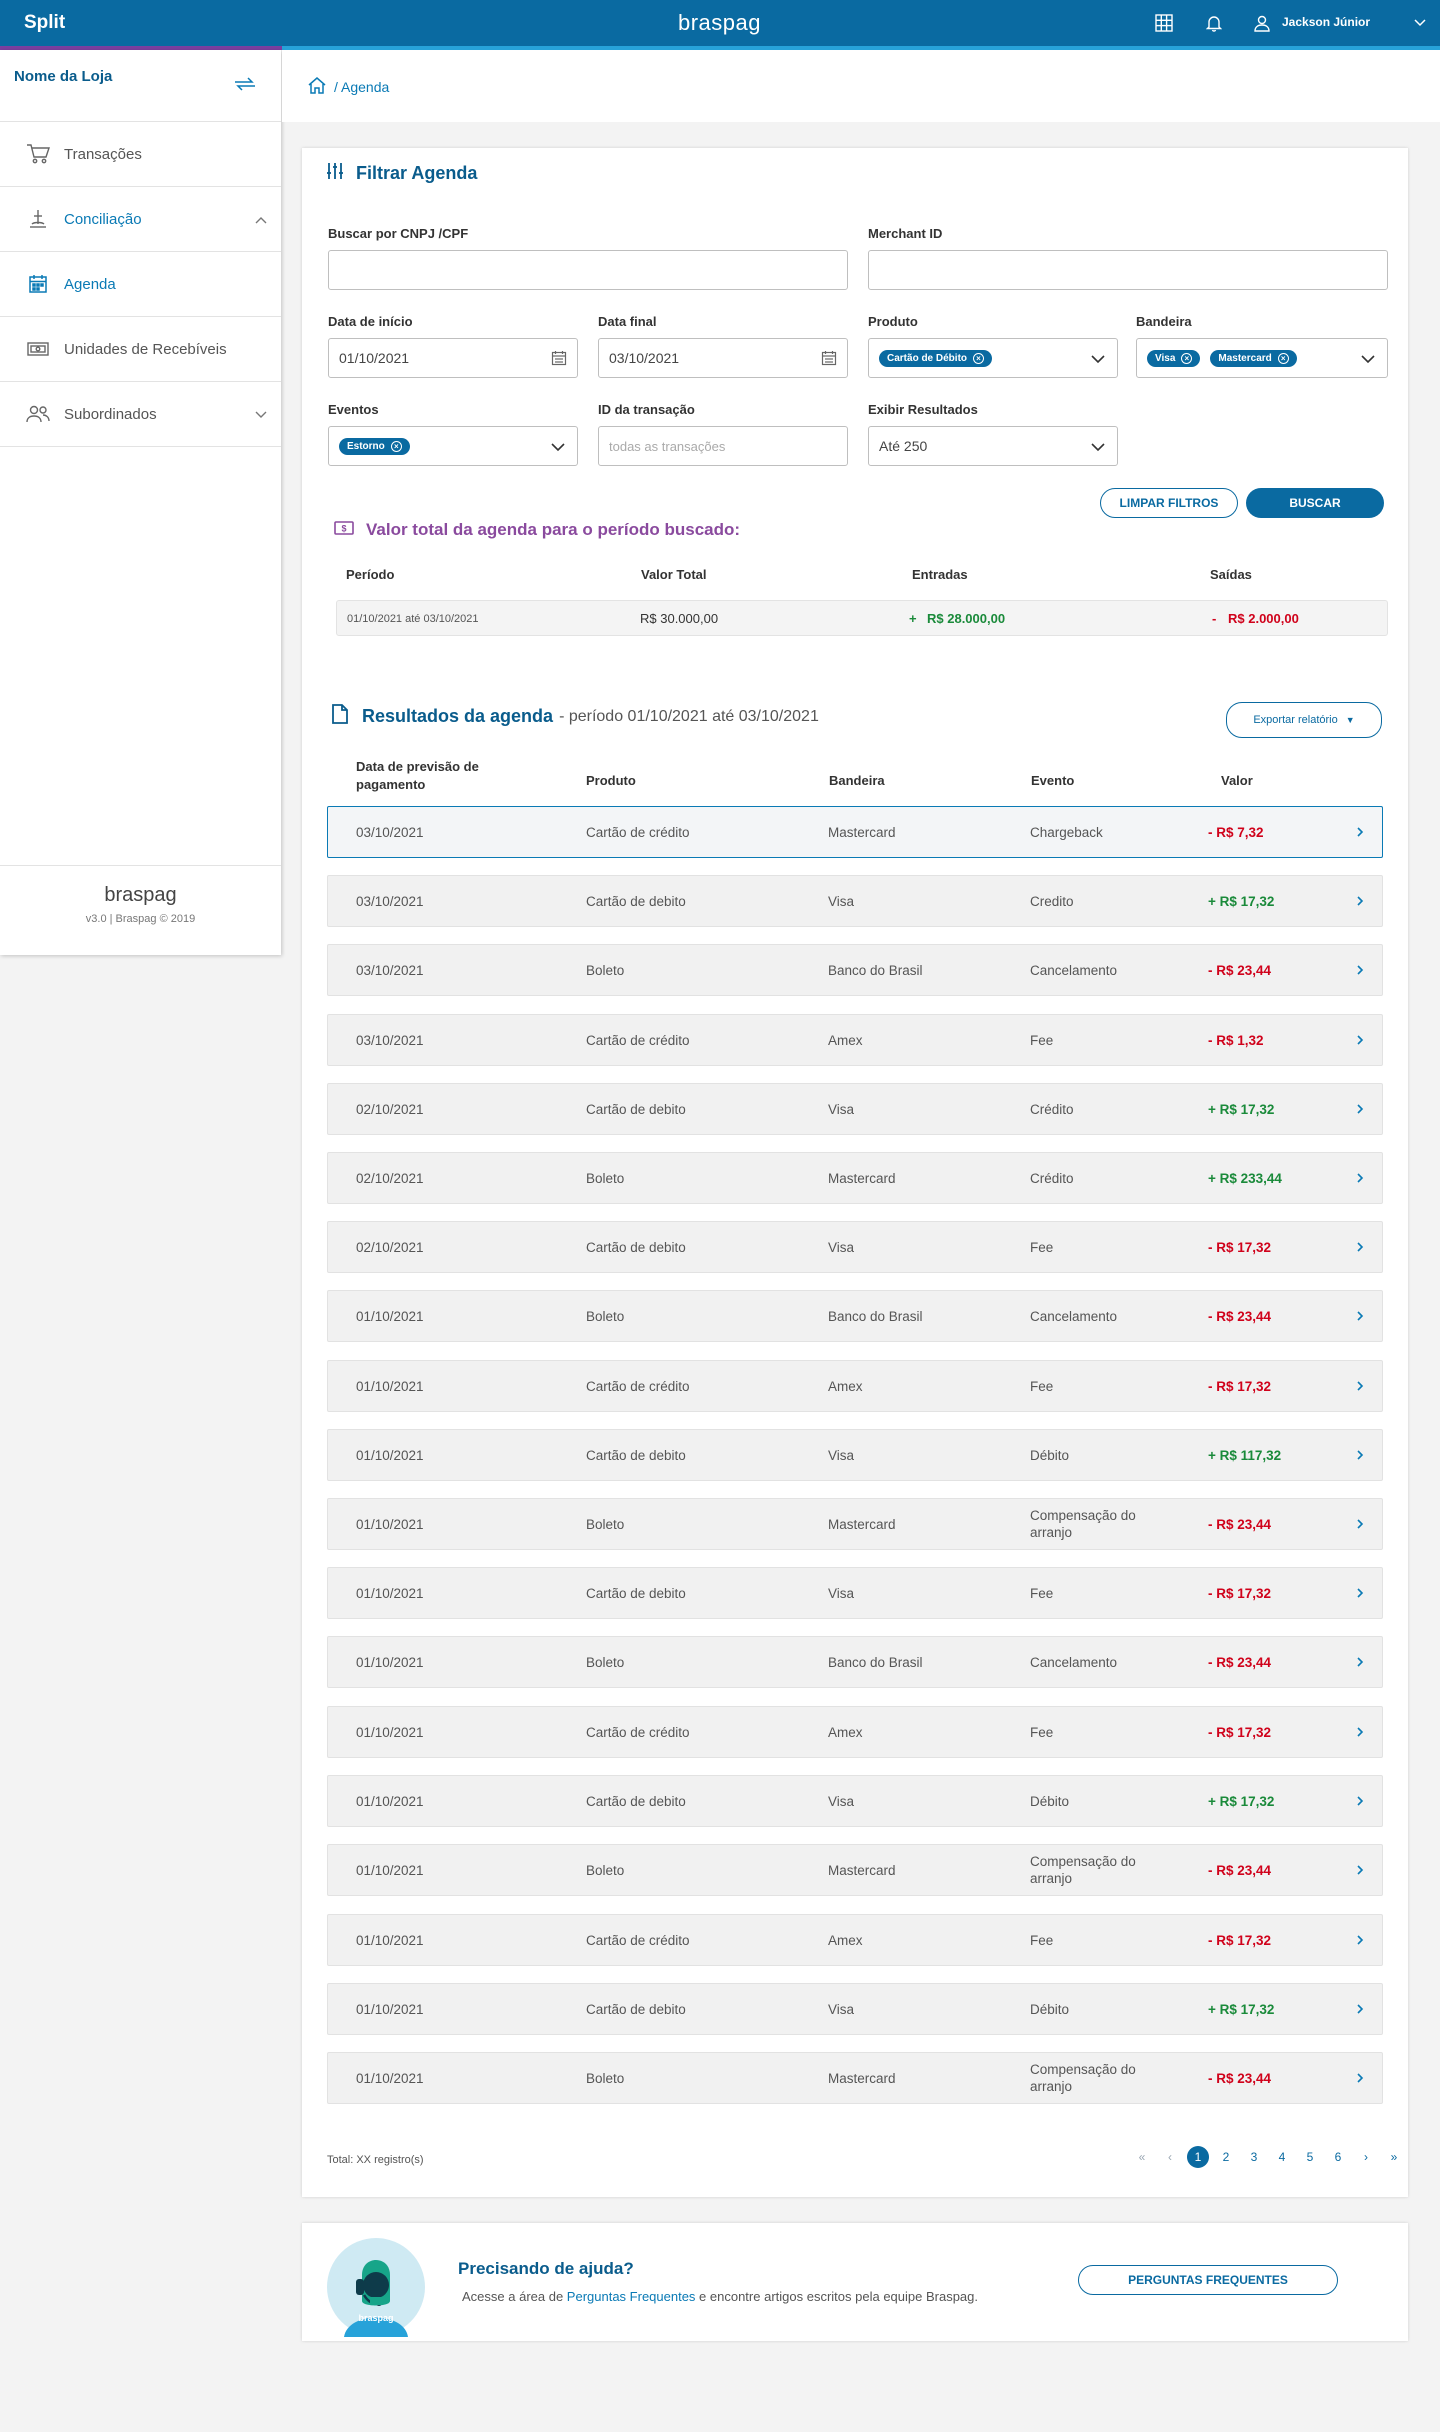 This screenshot has width=1440, height=2432. Describe the element at coordinates (1214, 23) in the screenshot. I see `bell-icon` at that location.